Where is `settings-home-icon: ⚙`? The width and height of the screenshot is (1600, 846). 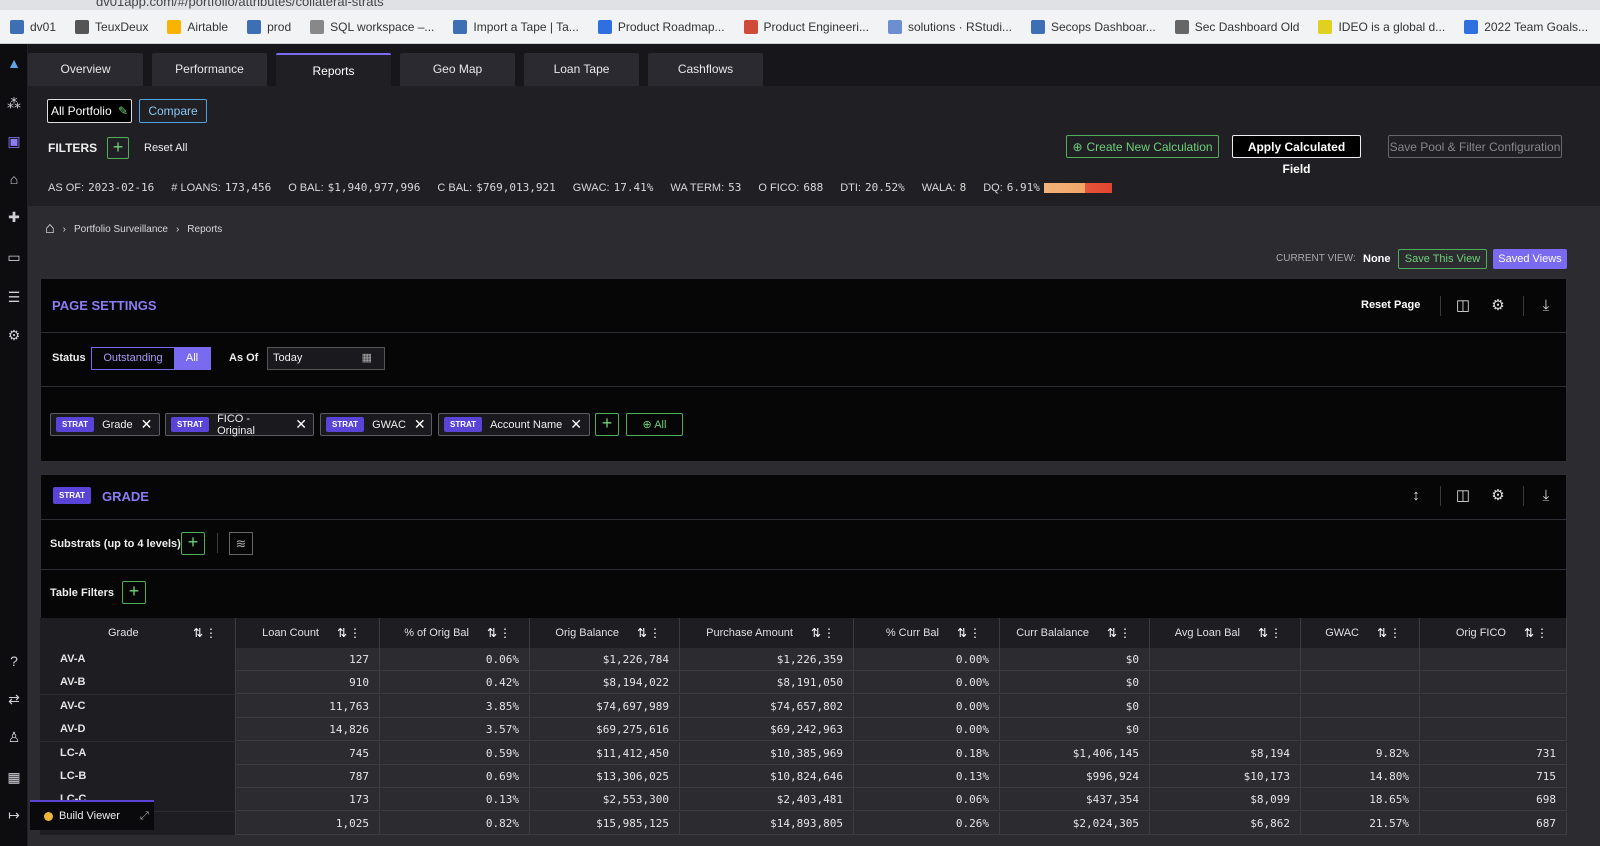 settings-home-icon: ⚙ is located at coordinates (14, 335).